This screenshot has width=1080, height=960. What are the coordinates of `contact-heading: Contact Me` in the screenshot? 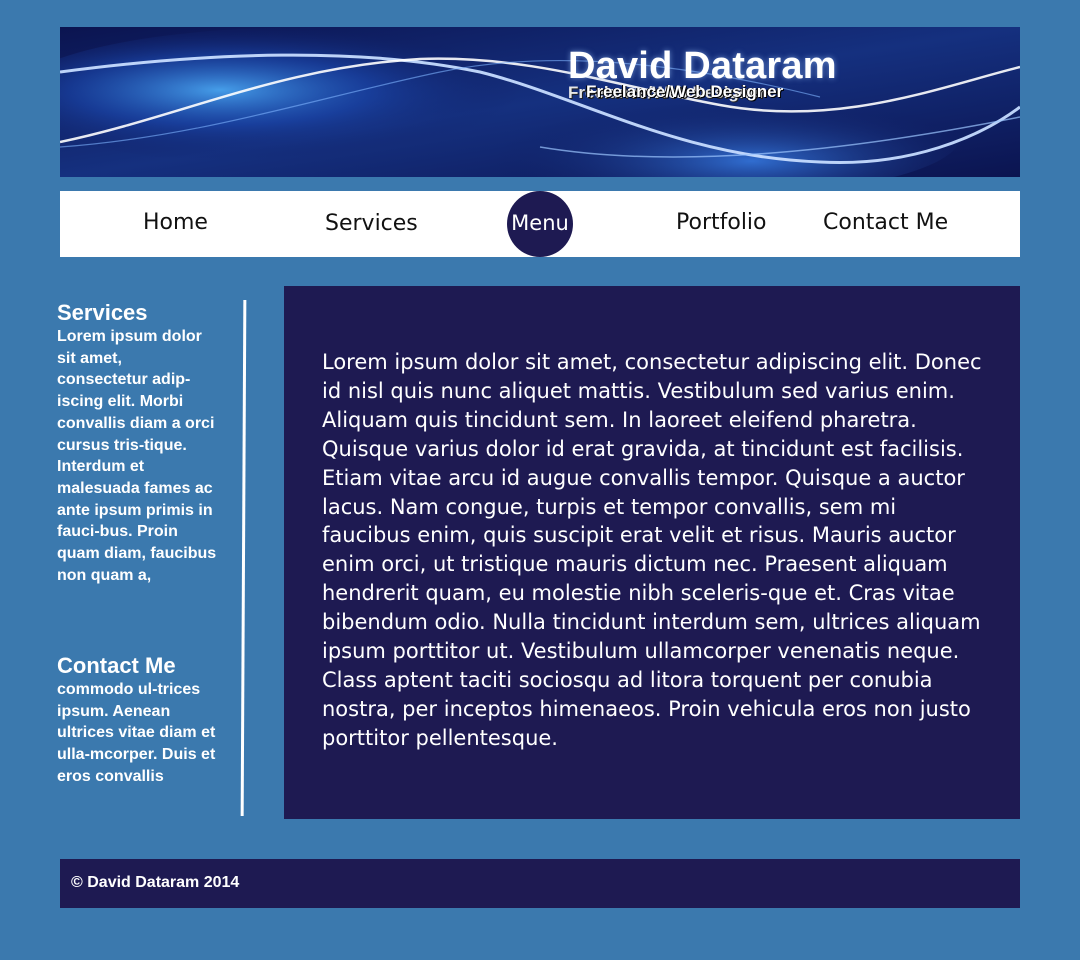 It's located at (116, 665).